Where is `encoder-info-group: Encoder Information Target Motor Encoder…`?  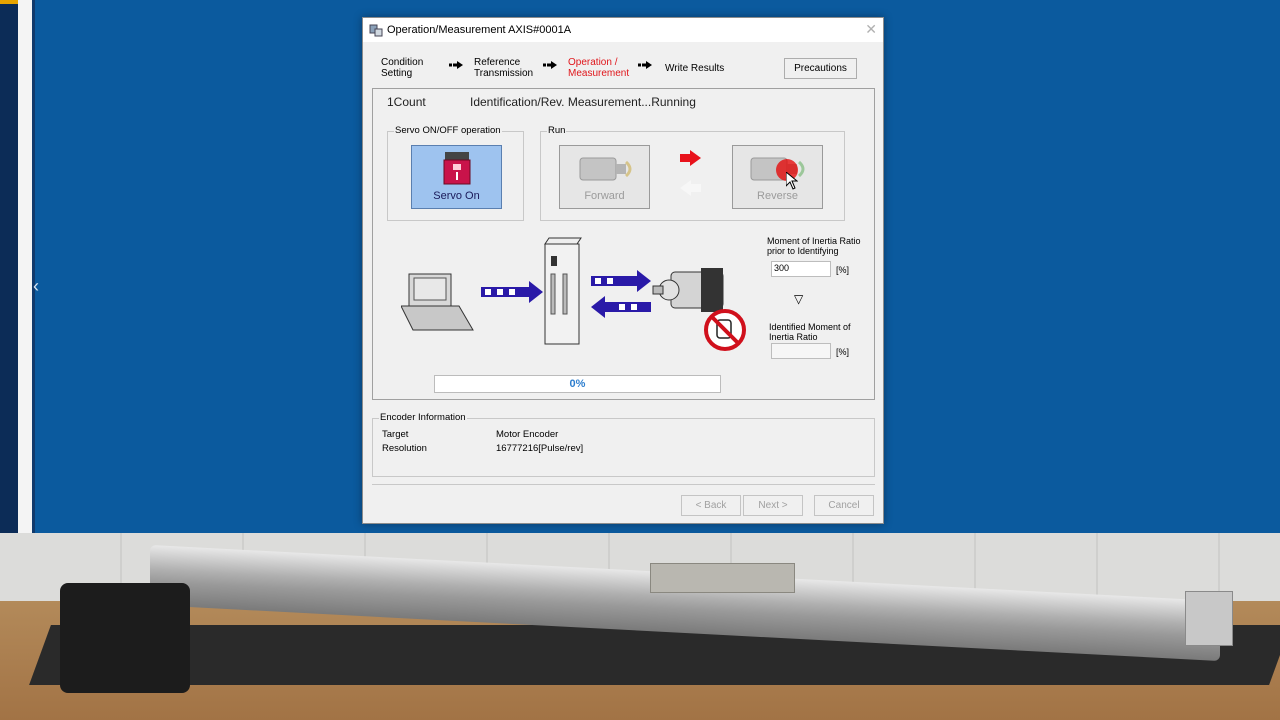
encoder-info-group: Encoder Information Target Motor Encoder… is located at coordinates (623, 444).